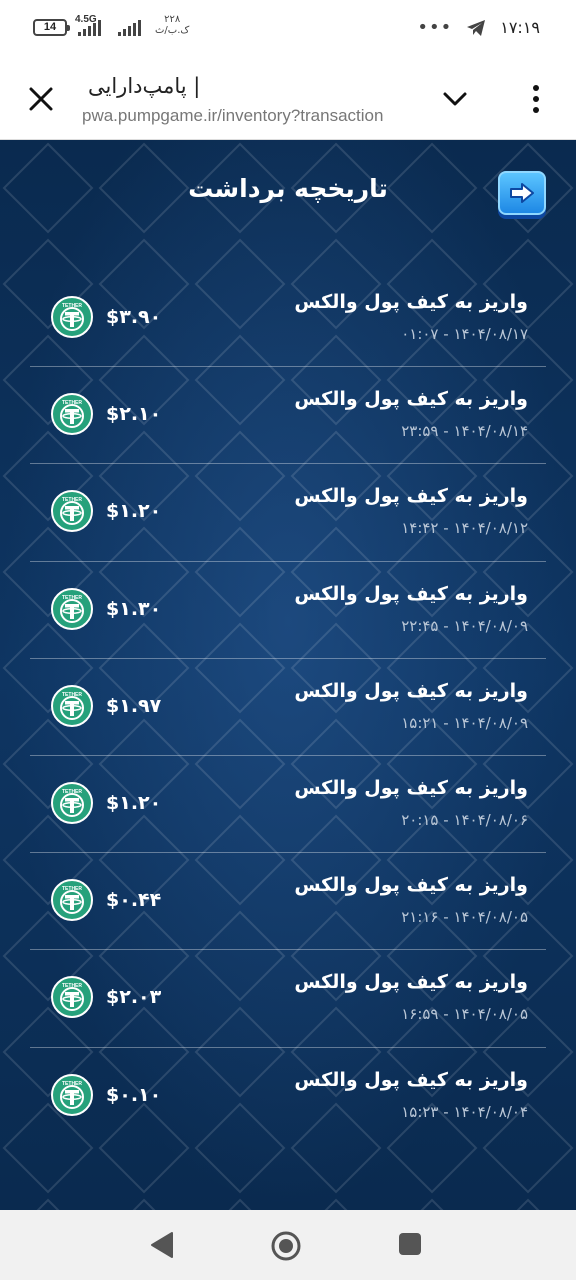 The image size is (576, 1280). What do you see at coordinates (520, 27) in the screenshot?
I see `clock: ۱۷:۱۹` at bounding box center [520, 27].